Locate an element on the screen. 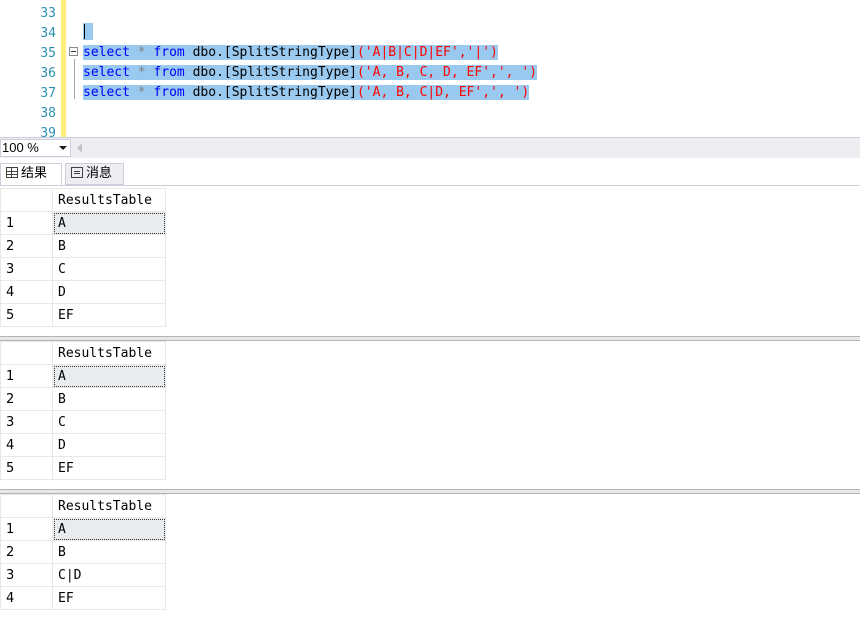 This screenshot has height=638, width=860. zoom-bar: 100 % is located at coordinates (430, 147).